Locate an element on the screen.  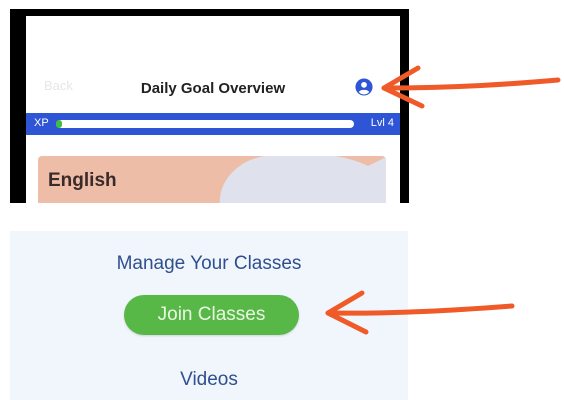
xp-progress-fill is located at coordinates (59, 124).